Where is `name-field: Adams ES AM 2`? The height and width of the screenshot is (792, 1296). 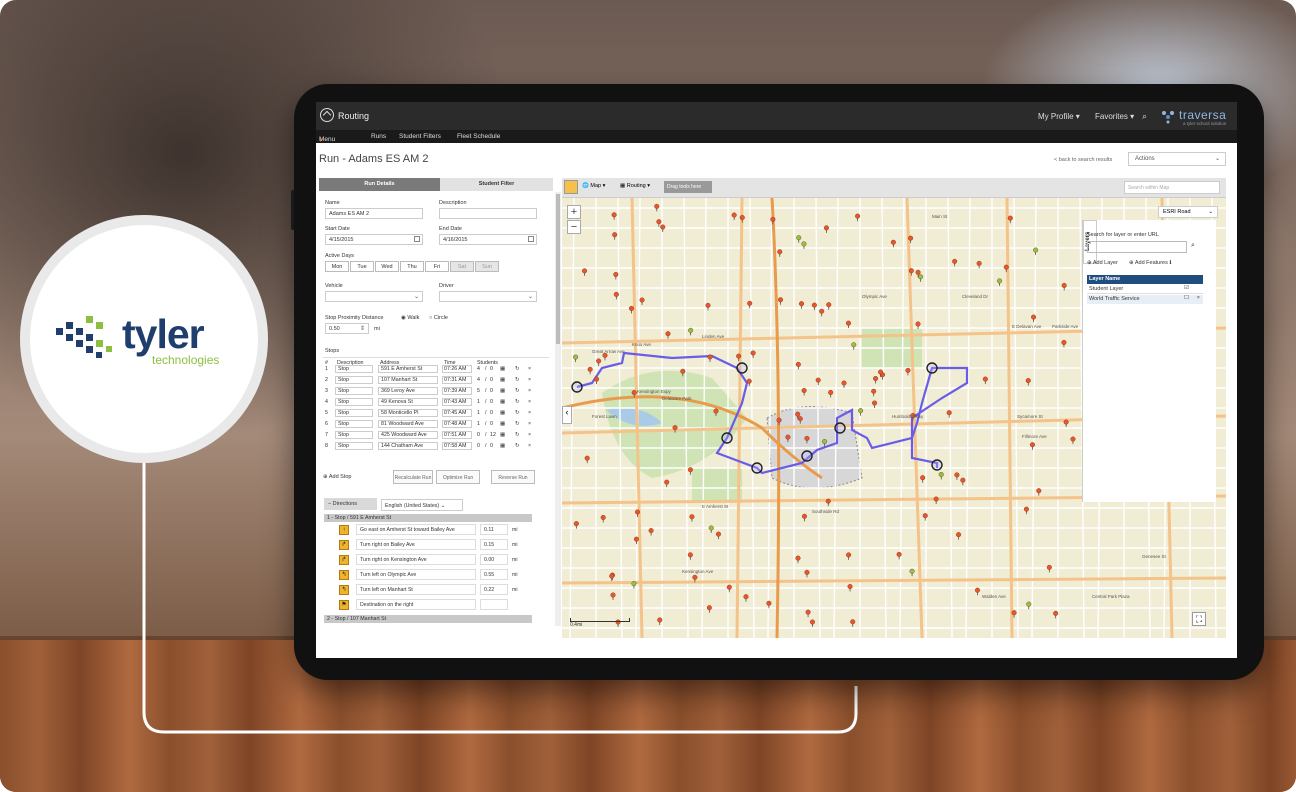 name-field: Adams ES AM 2 is located at coordinates (374, 213).